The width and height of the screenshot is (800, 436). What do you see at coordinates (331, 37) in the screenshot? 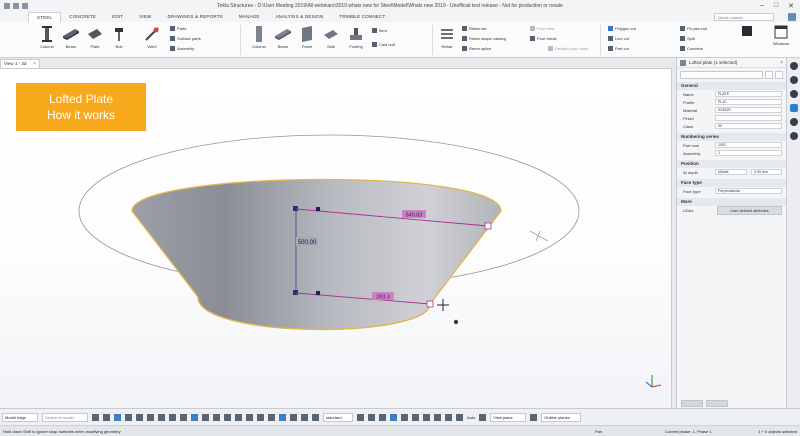
I see `concrete-slab-button: Slab` at bounding box center [331, 37].